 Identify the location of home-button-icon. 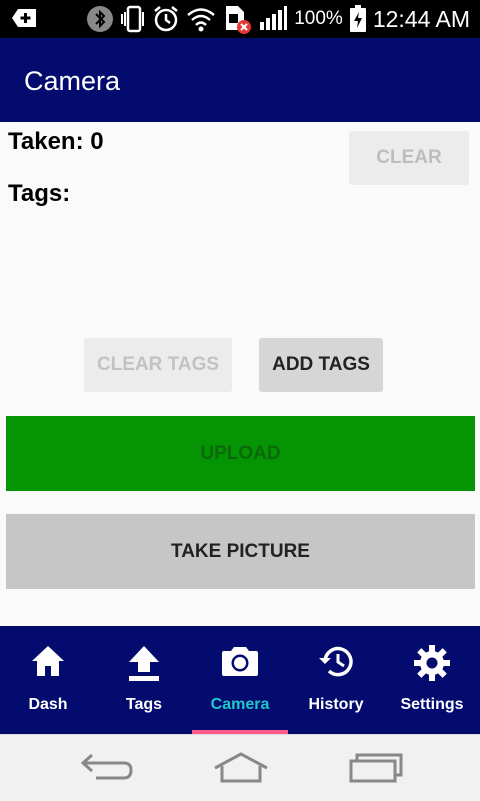
(241, 768).